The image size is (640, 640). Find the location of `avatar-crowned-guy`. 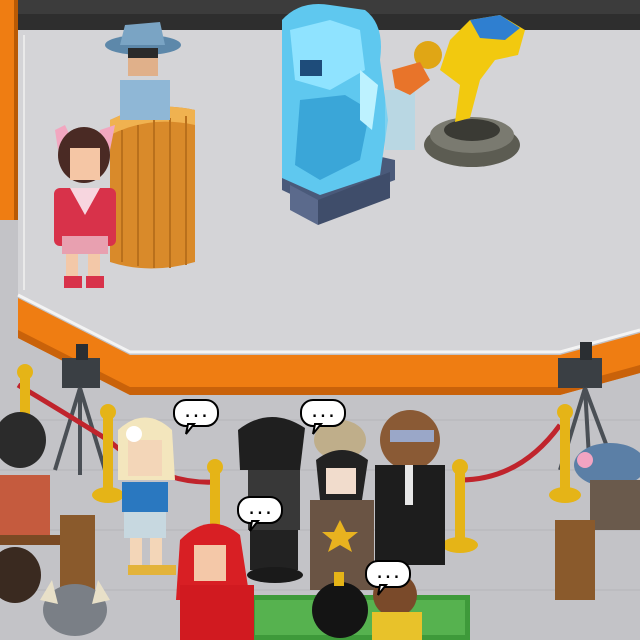

avatar-crowned-guy is located at coordinates (342, 505).